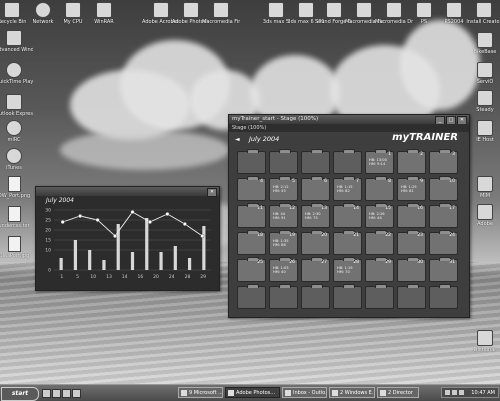 This screenshot has height=401, width=500. Describe the element at coordinates (251, 188) in the screenshot. I see `calendar-day-cell: 4` at that location.